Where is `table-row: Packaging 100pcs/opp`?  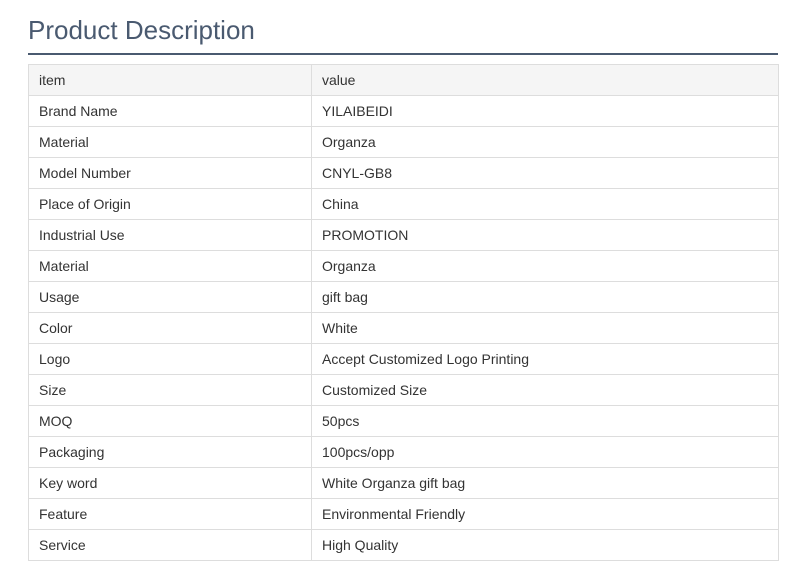
table-row: Packaging 100pcs/opp is located at coordinates (403, 452).